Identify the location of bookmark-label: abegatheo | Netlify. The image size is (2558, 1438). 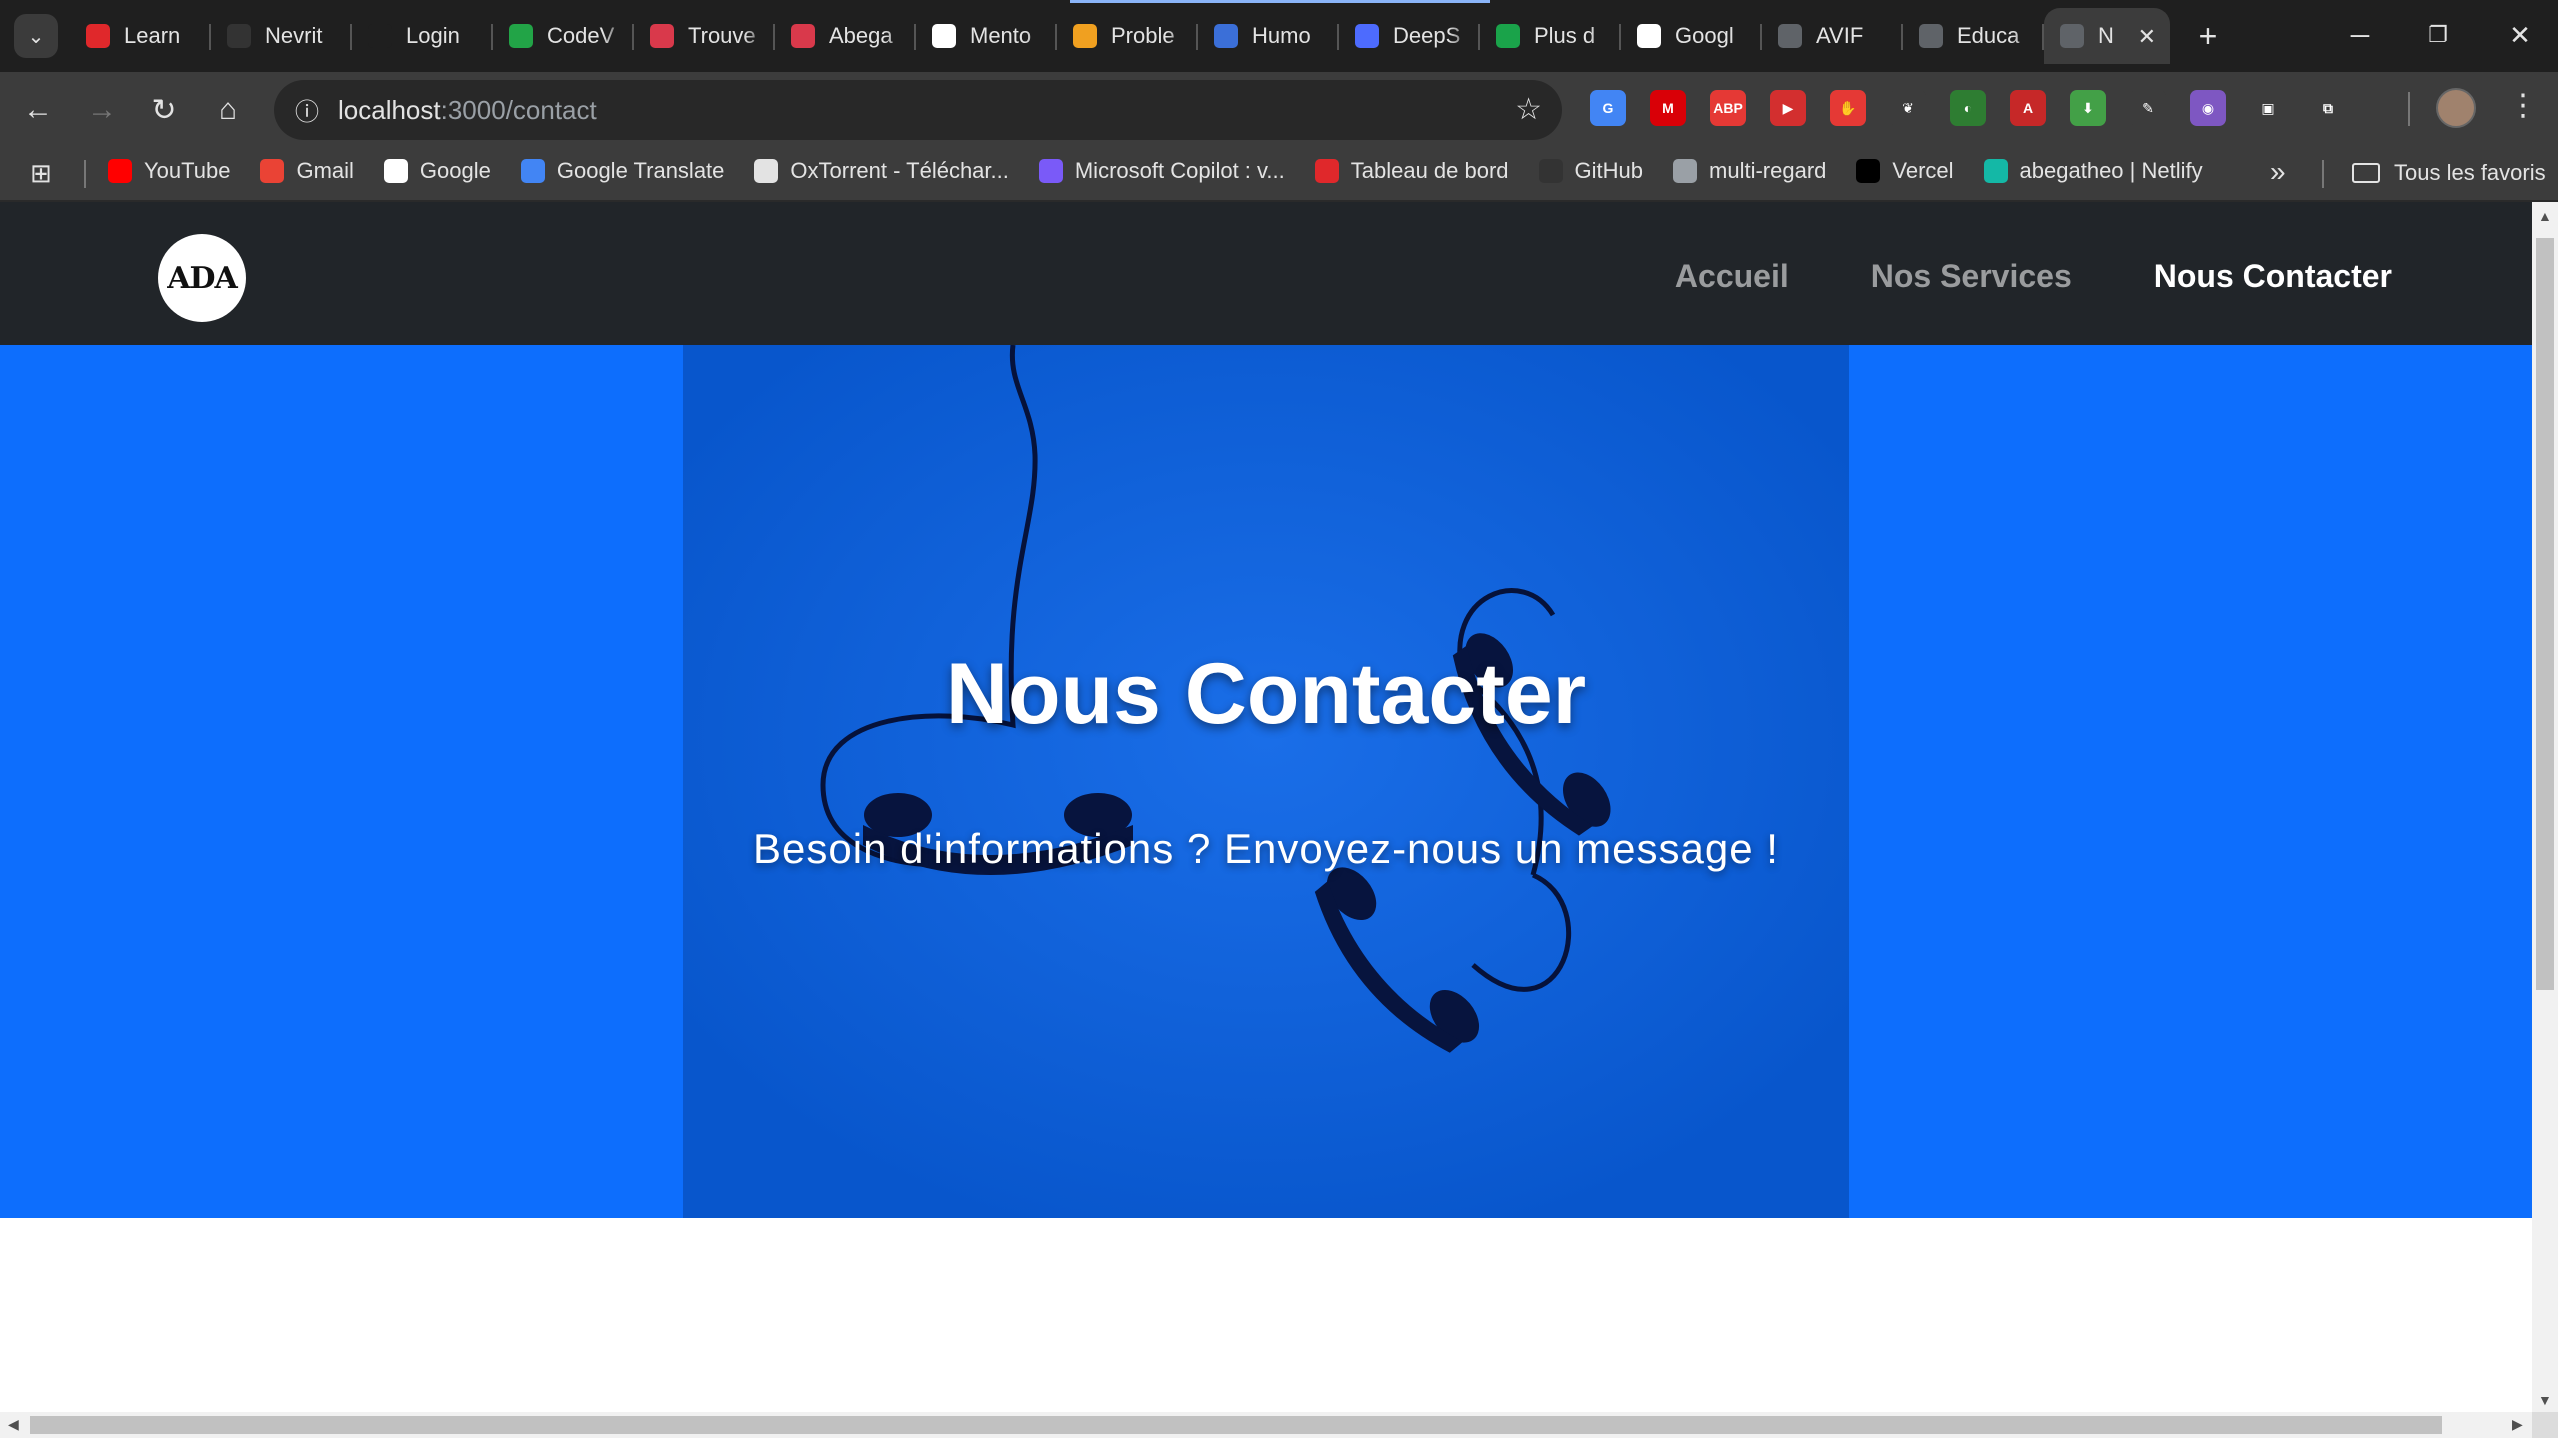
(2111, 170).